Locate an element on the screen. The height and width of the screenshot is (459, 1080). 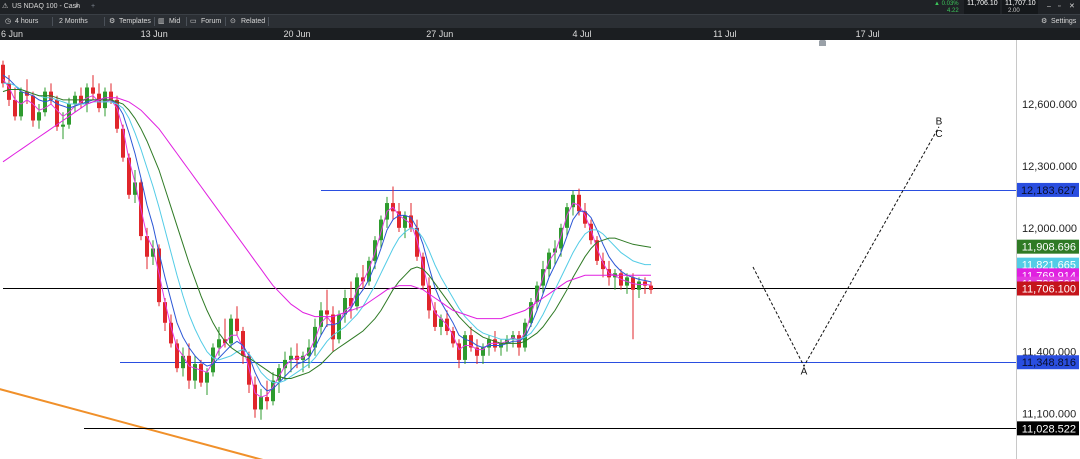
date-tick-label: 17 Jul is located at coordinates (867, 34).